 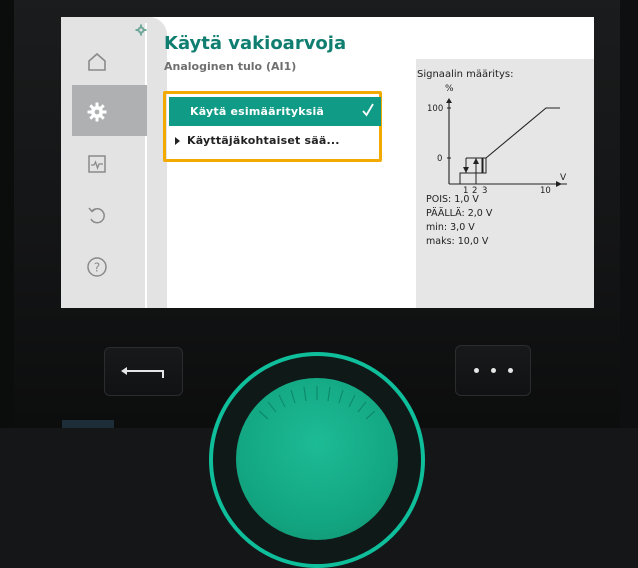 I want to click on y-tick-label: 0, so click(x=439, y=159).